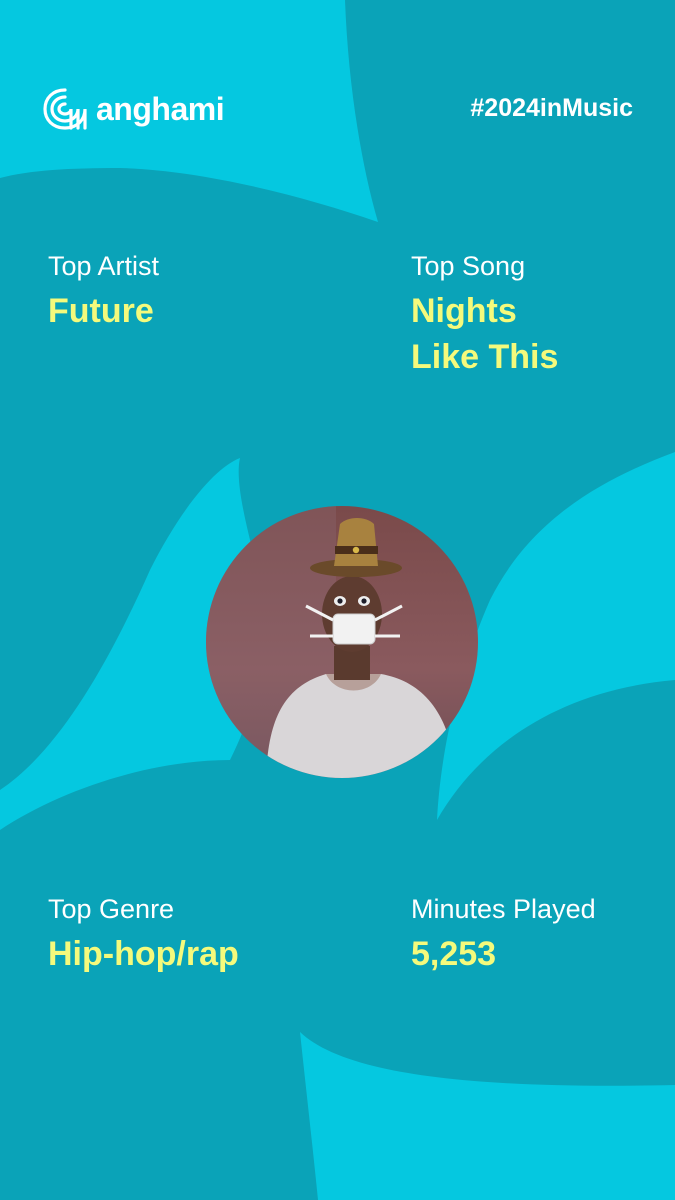 The height and width of the screenshot is (1200, 675). I want to click on anghami-logo-icon, so click(65, 109).